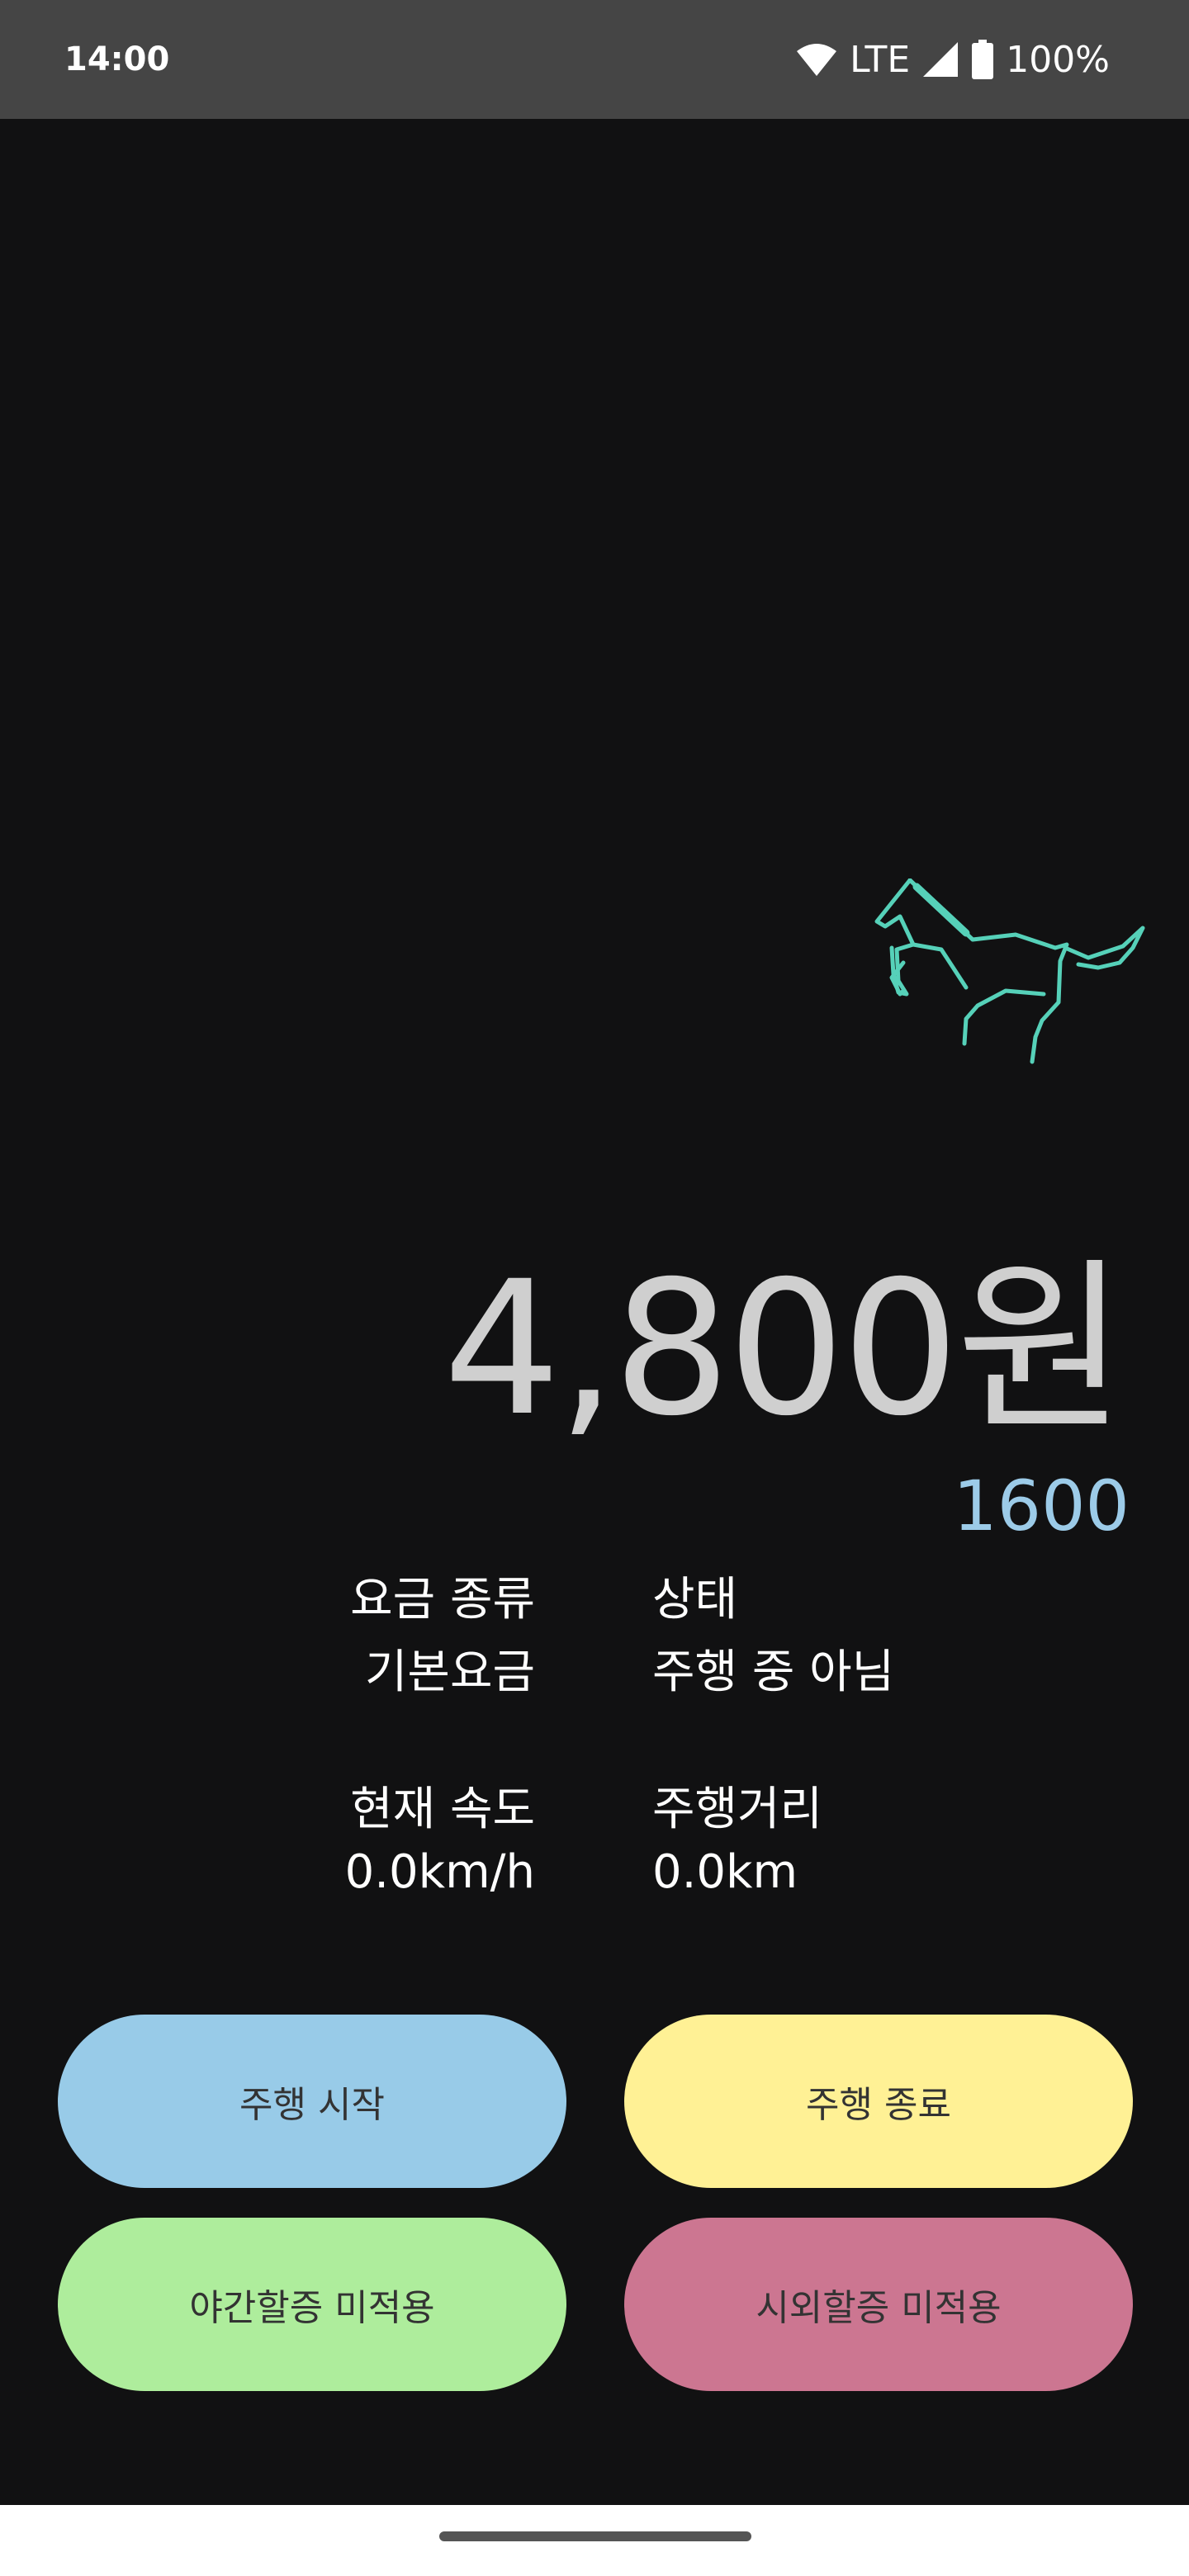 This screenshot has height=2576, width=1189. Describe the element at coordinates (982, 59) in the screenshot. I see `battery-icon` at that location.